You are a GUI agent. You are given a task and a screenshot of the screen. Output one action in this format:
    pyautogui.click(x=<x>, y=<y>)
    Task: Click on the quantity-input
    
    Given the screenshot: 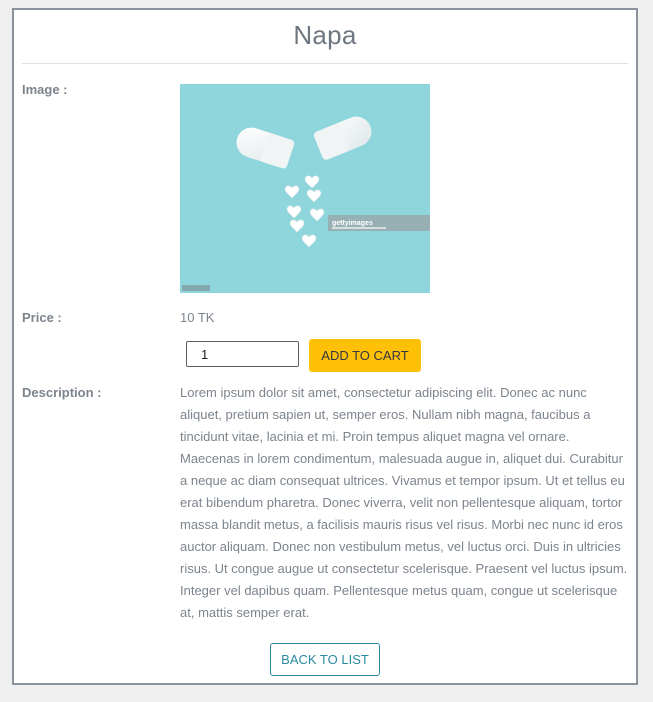 What is the action you would take?
    pyautogui.click(x=242, y=354)
    